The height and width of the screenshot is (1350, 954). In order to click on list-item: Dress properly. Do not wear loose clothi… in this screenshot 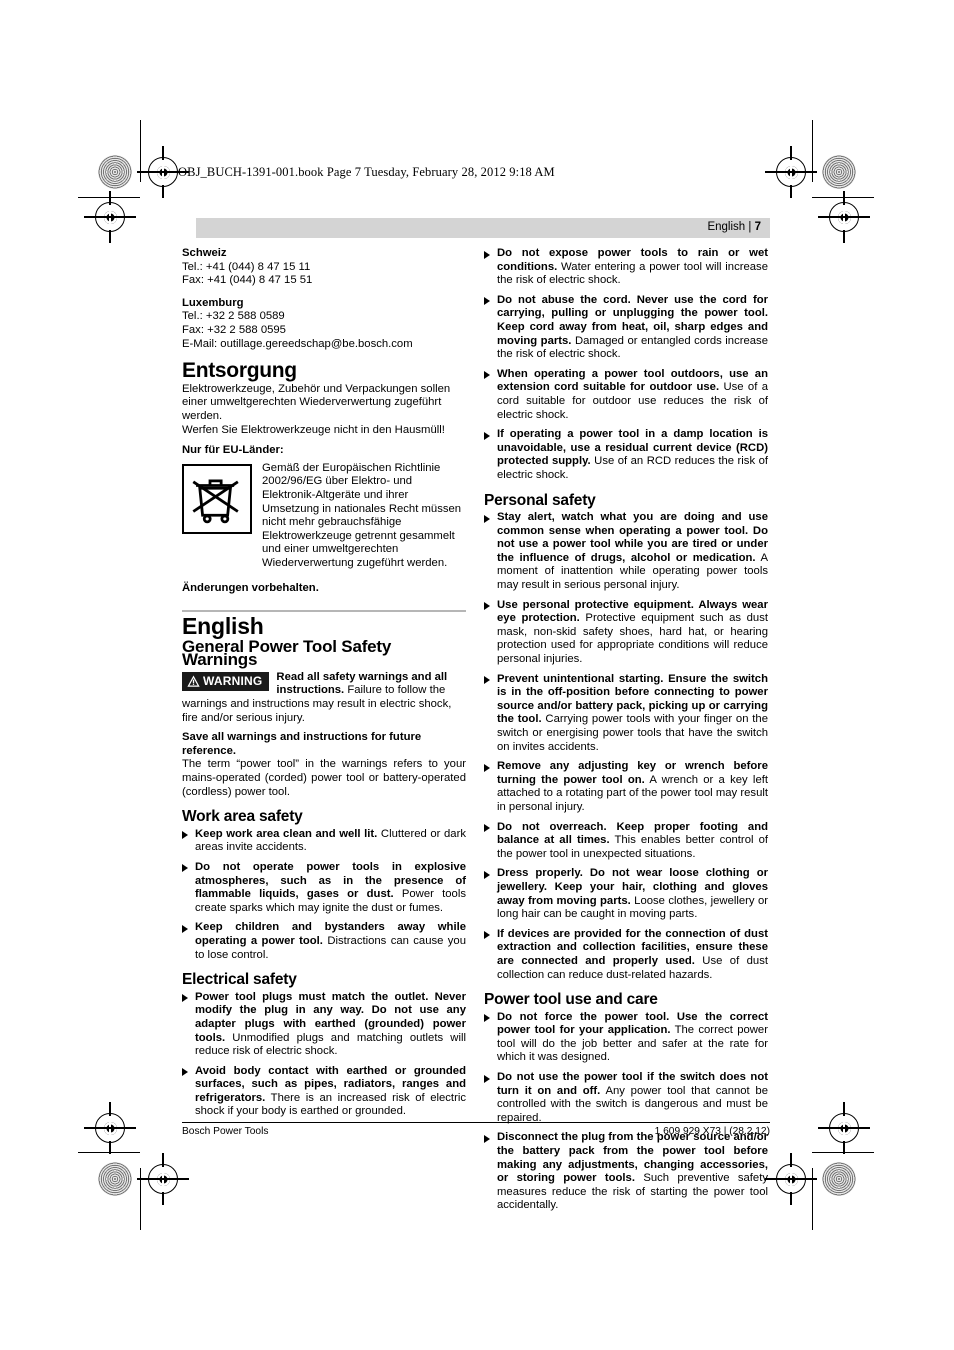, I will do `click(626, 894)`.